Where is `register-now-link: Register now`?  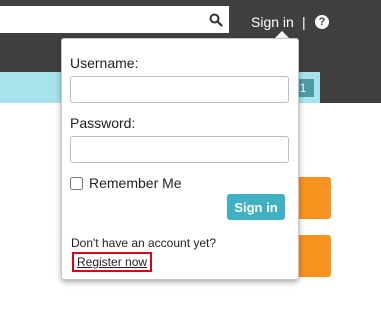
register-now-link: Register now is located at coordinates (112, 262).